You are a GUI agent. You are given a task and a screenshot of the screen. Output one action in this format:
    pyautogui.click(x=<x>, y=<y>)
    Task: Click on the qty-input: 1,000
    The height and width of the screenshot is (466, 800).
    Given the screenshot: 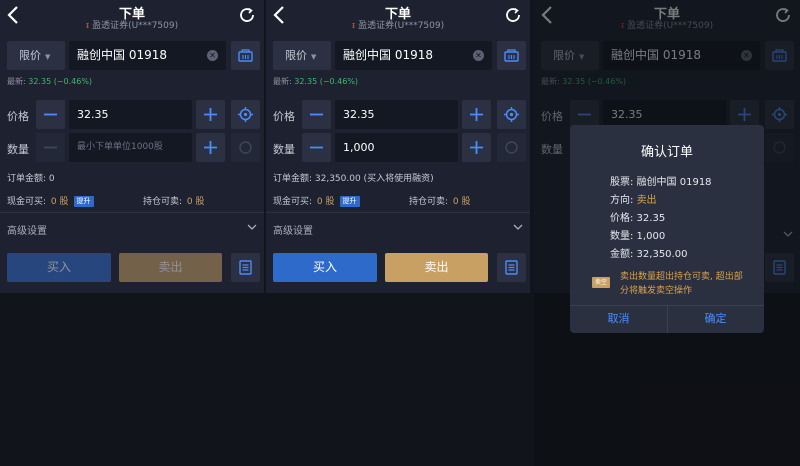 What is the action you would take?
    pyautogui.click(x=396, y=147)
    